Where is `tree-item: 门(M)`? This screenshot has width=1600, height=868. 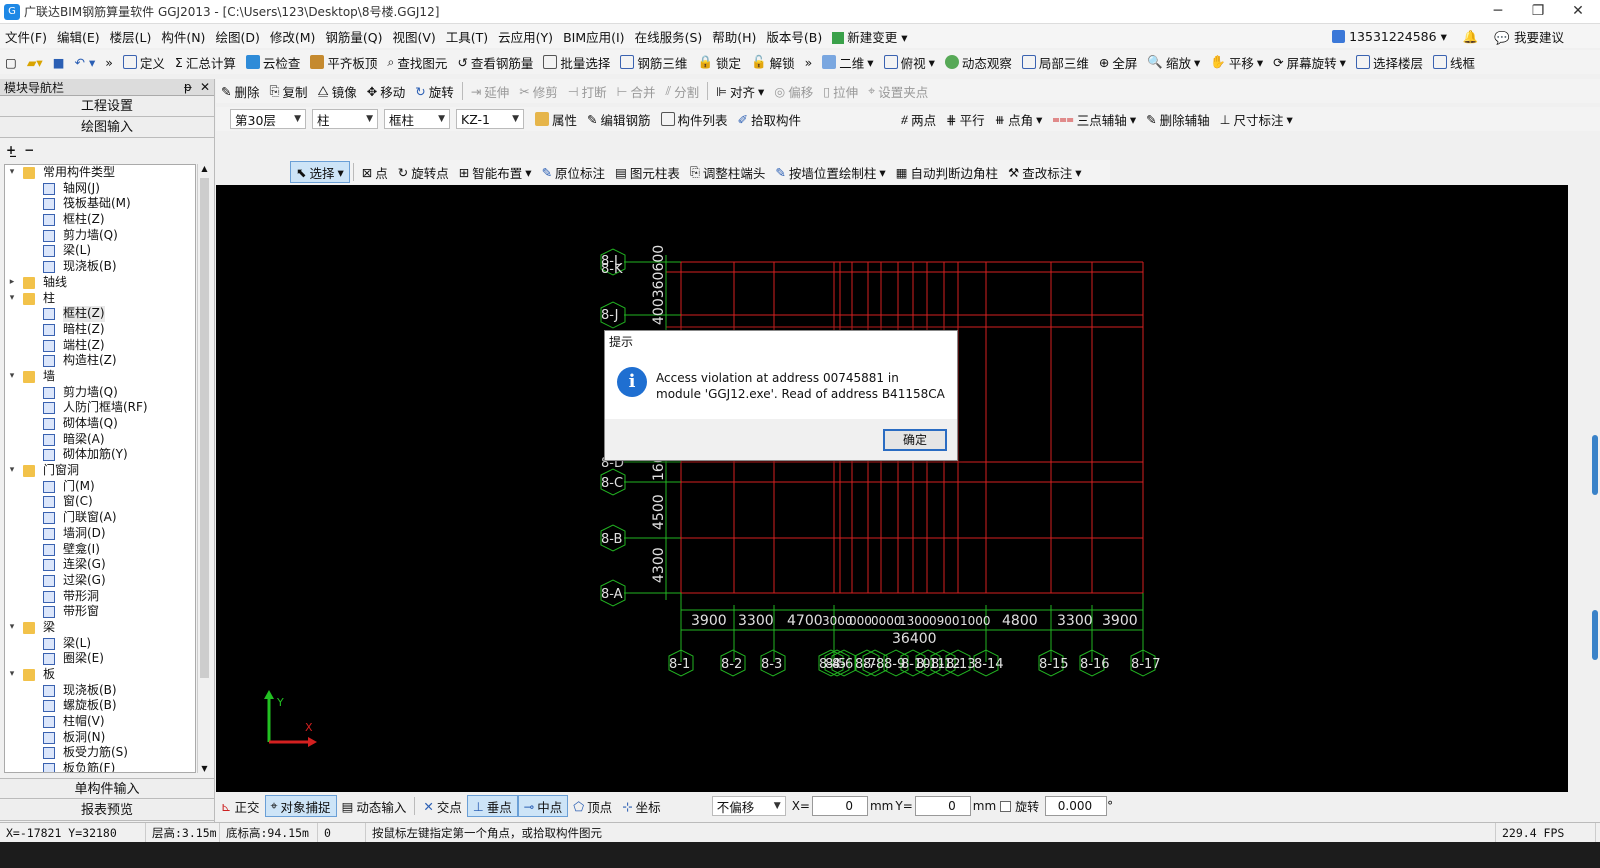 tree-item: 门(M) is located at coordinates (100, 487).